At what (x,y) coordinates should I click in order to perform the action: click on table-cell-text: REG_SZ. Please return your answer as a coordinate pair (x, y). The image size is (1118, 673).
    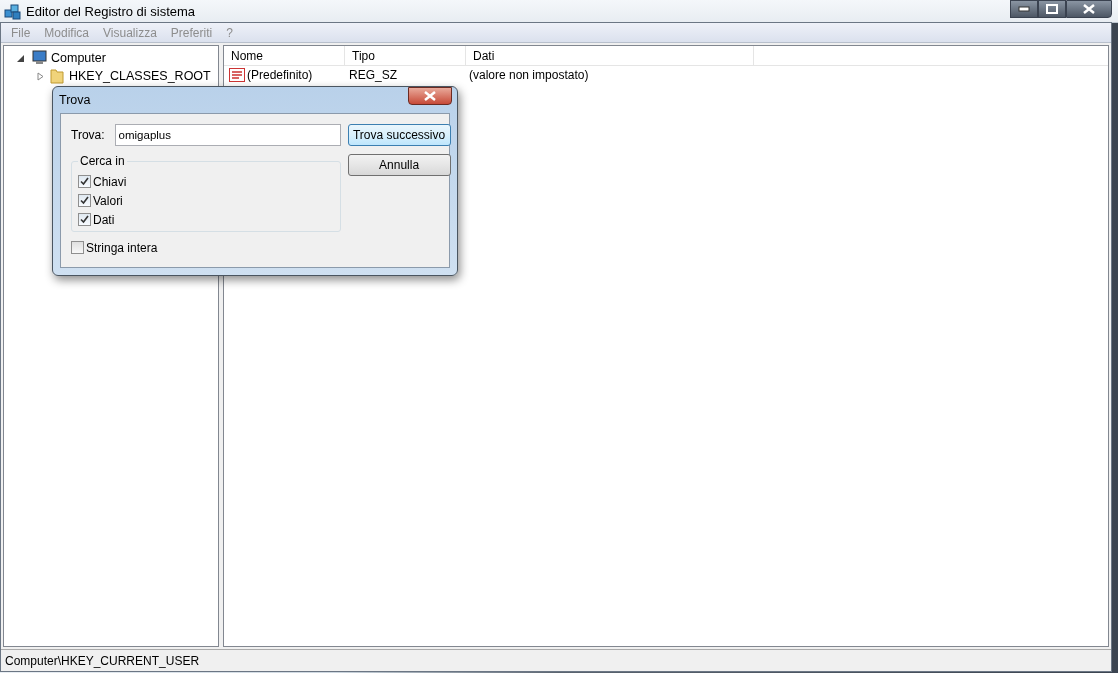
    Looking at the image, I should click on (373, 74).